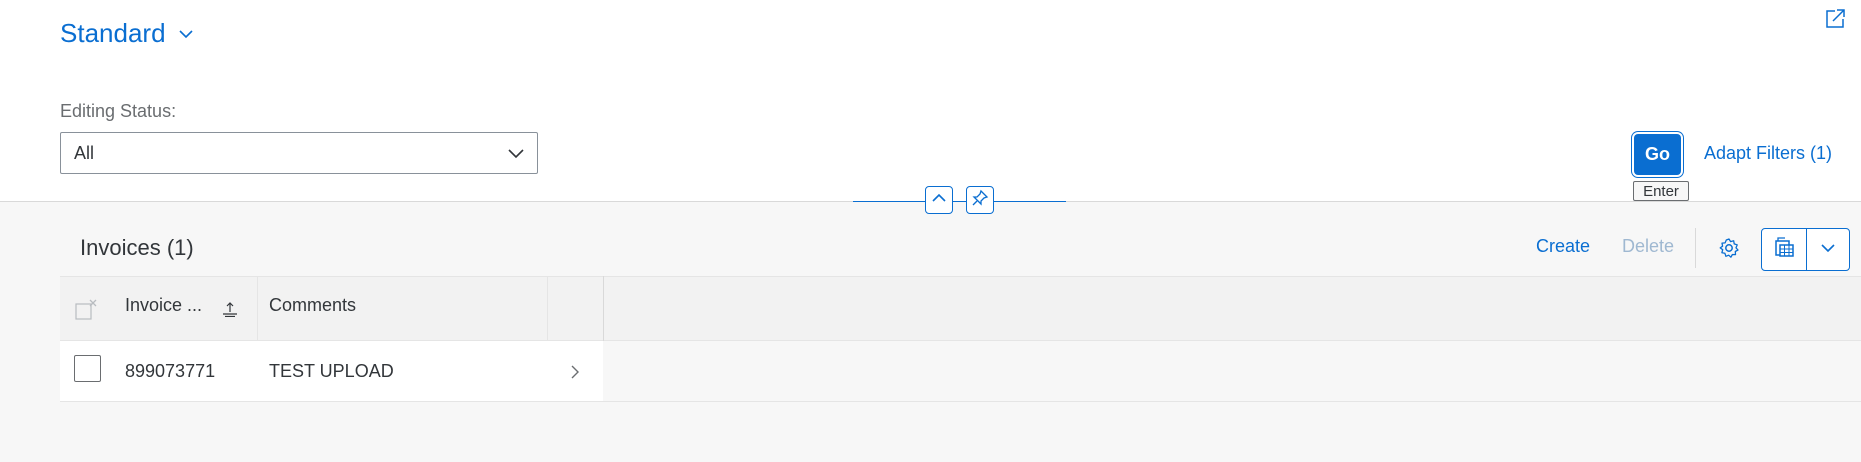  Describe the element at coordinates (87, 368) in the screenshot. I see `row-checkbox` at that location.